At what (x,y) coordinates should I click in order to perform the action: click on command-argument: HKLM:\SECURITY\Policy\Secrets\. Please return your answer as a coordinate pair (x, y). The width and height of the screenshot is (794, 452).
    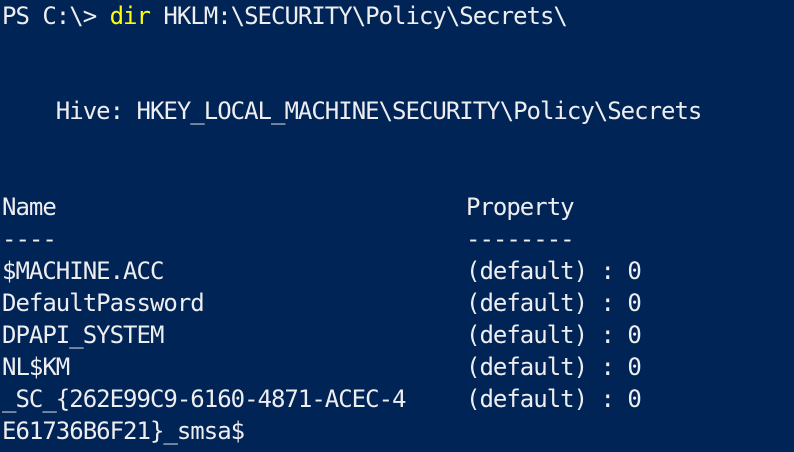
    Looking at the image, I should click on (358, 16).